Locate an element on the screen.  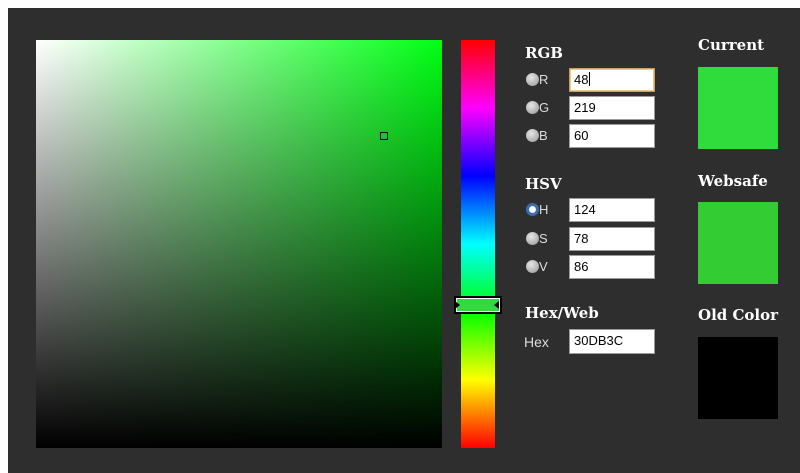
radio-h is located at coordinates (532, 209).